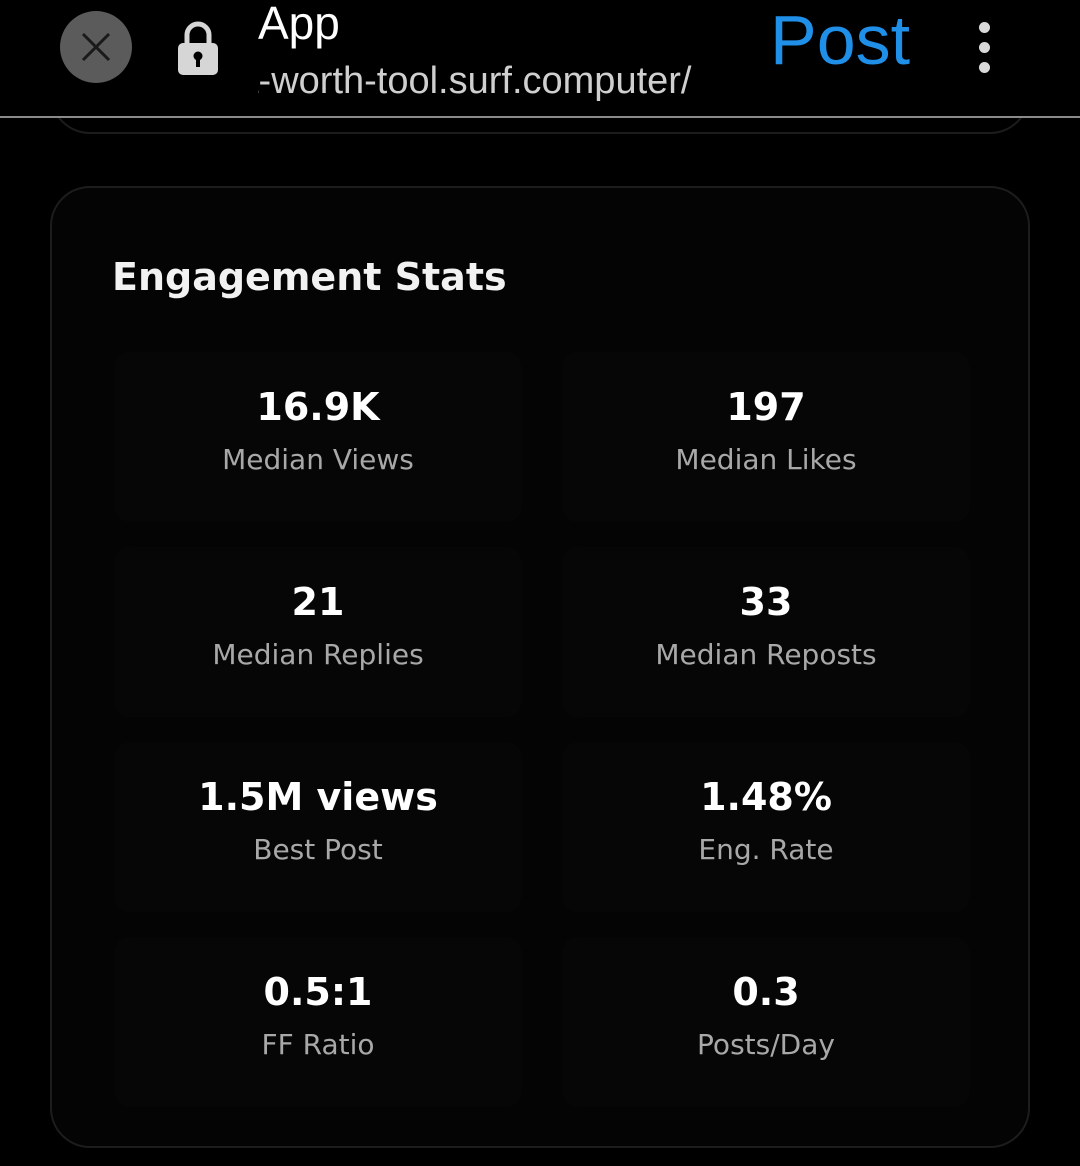  Describe the element at coordinates (318, 797) in the screenshot. I see `stat-value: 1.5M views` at that location.